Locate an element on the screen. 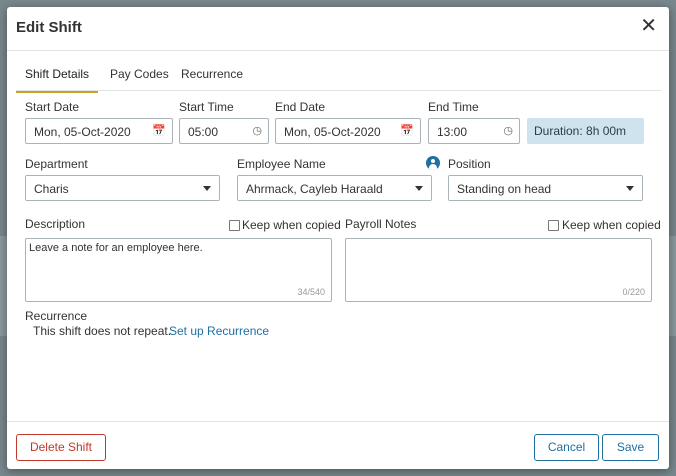 The image size is (676, 476). start-time-input: 05:00 ◷ is located at coordinates (224, 131).